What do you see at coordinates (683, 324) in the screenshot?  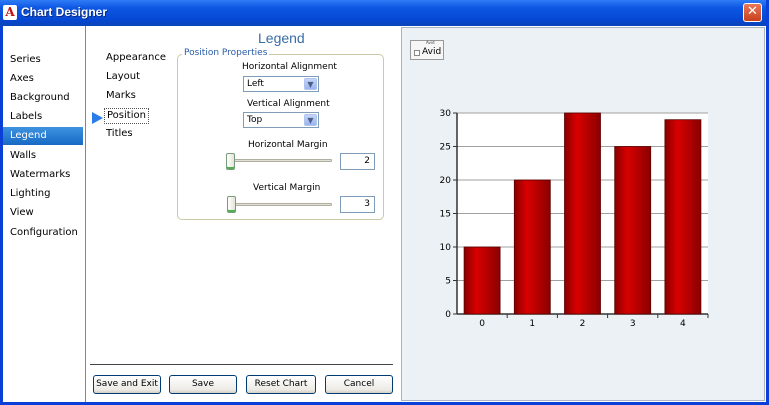 I see `x-tick-label: 4` at bounding box center [683, 324].